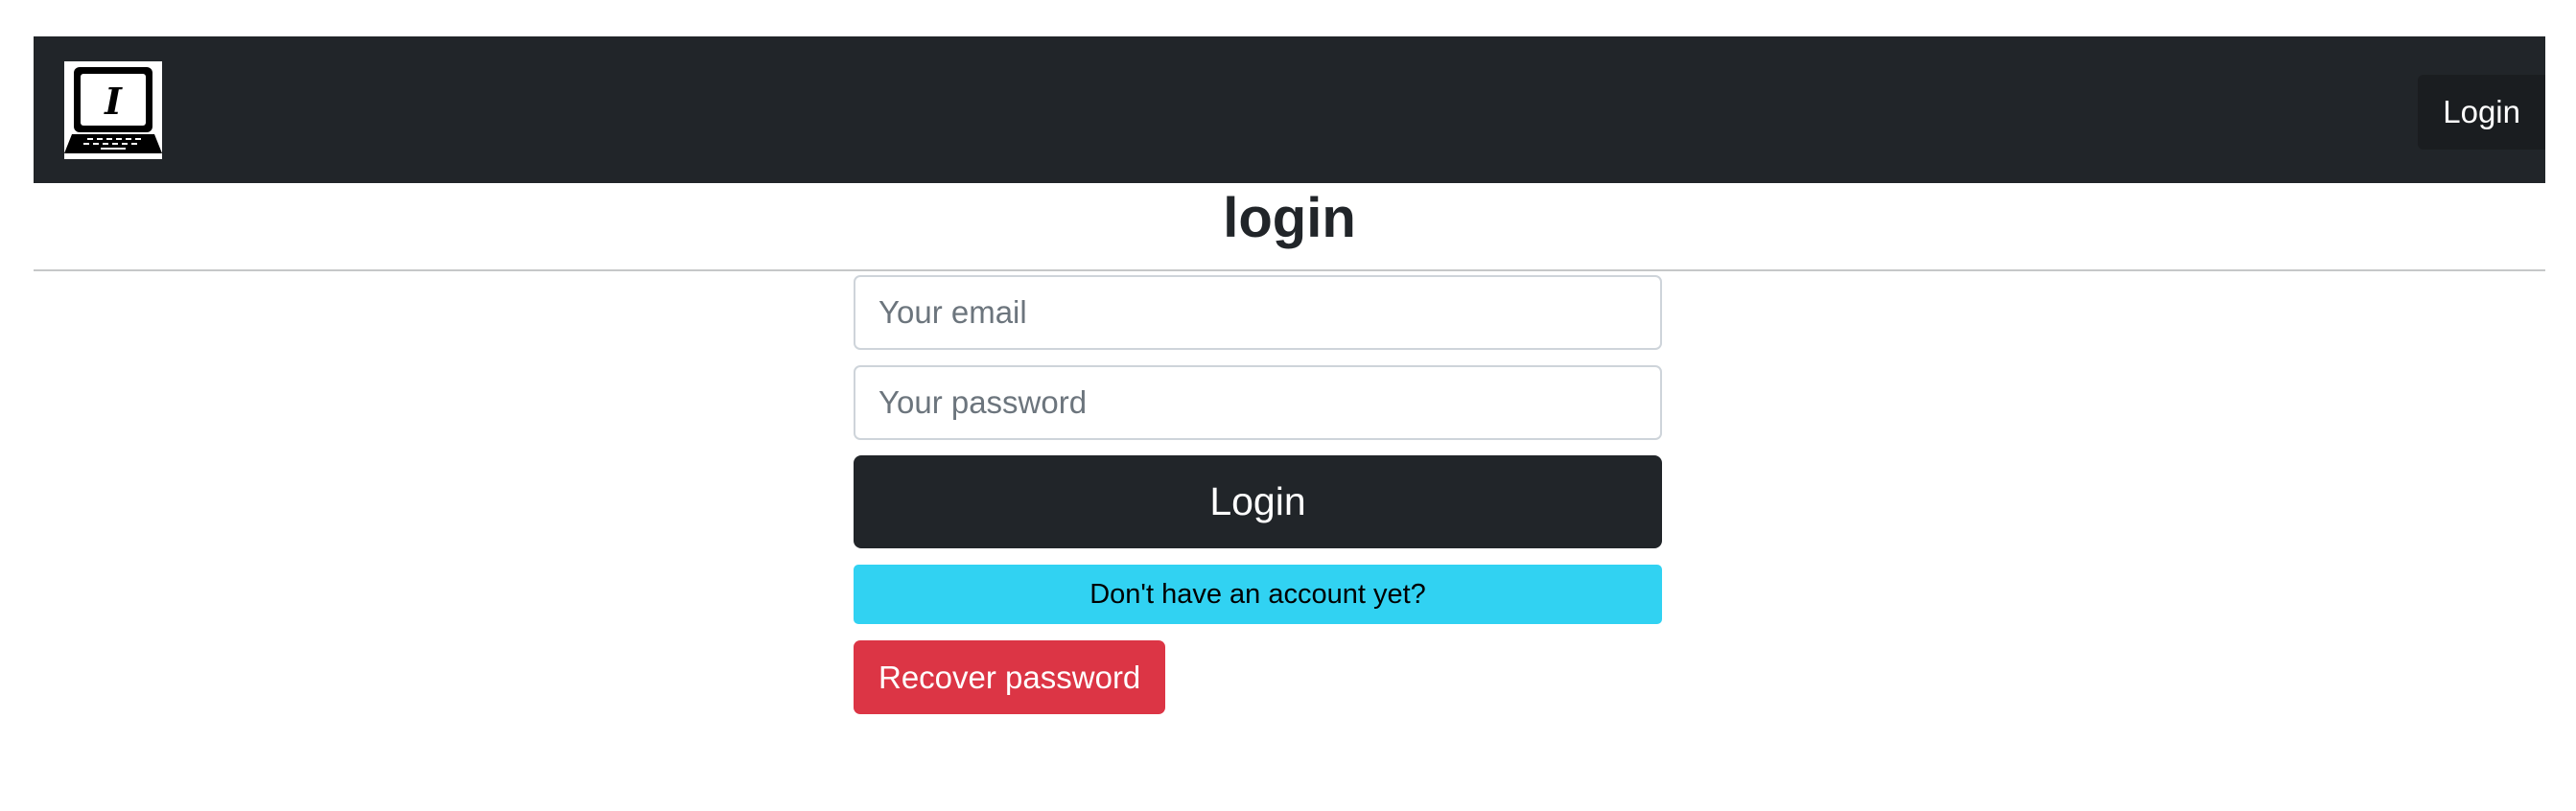  What do you see at coordinates (1258, 502) in the screenshot?
I see `login-submit-button: Login` at bounding box center [1258, 502].